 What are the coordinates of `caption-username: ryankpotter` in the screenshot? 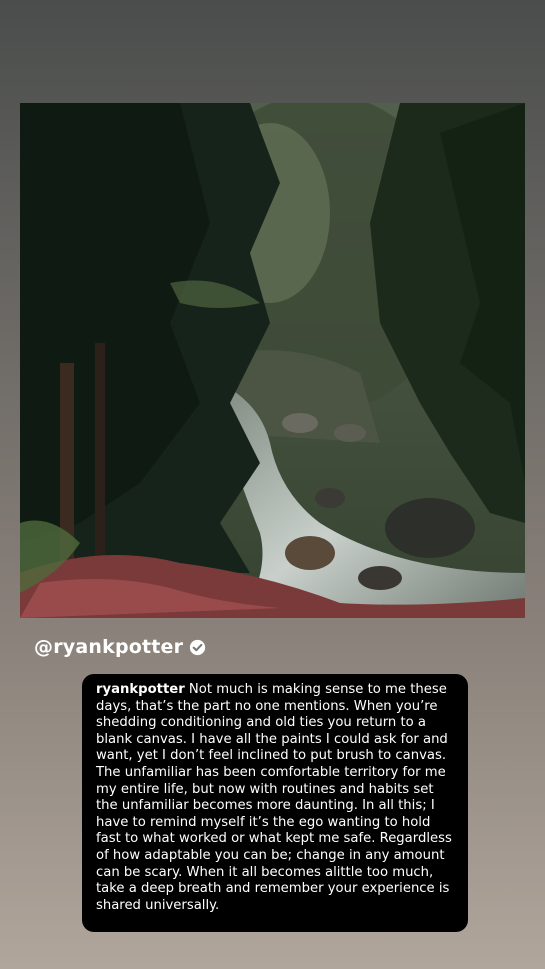 It's located at (140, 689).